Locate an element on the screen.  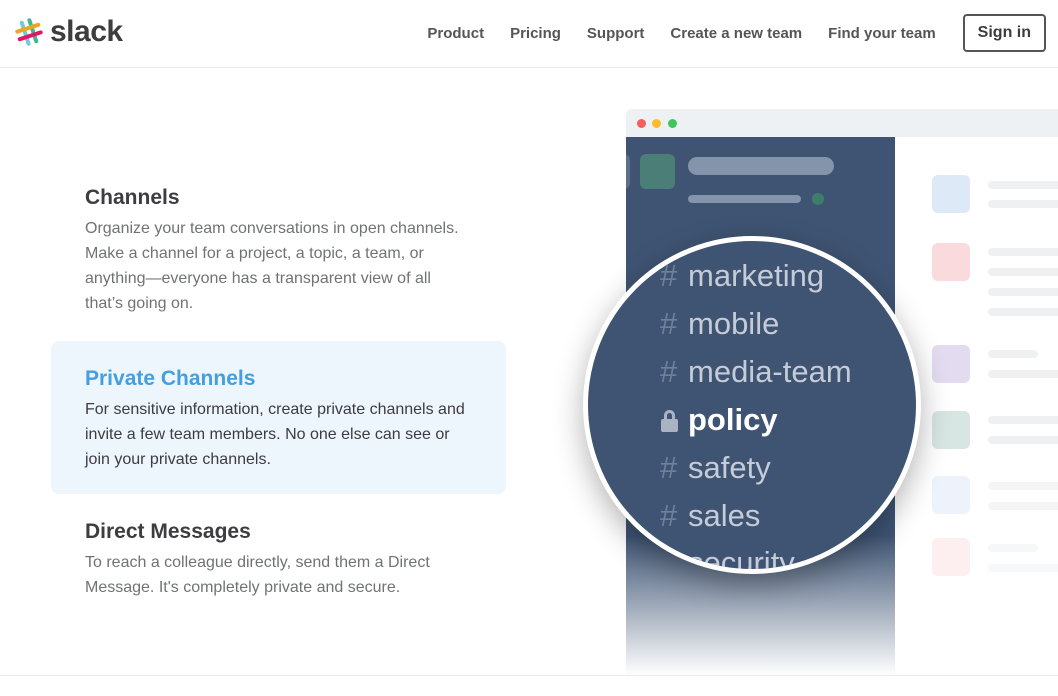
maximize-dot-icon is located at coordinates (672, 123).